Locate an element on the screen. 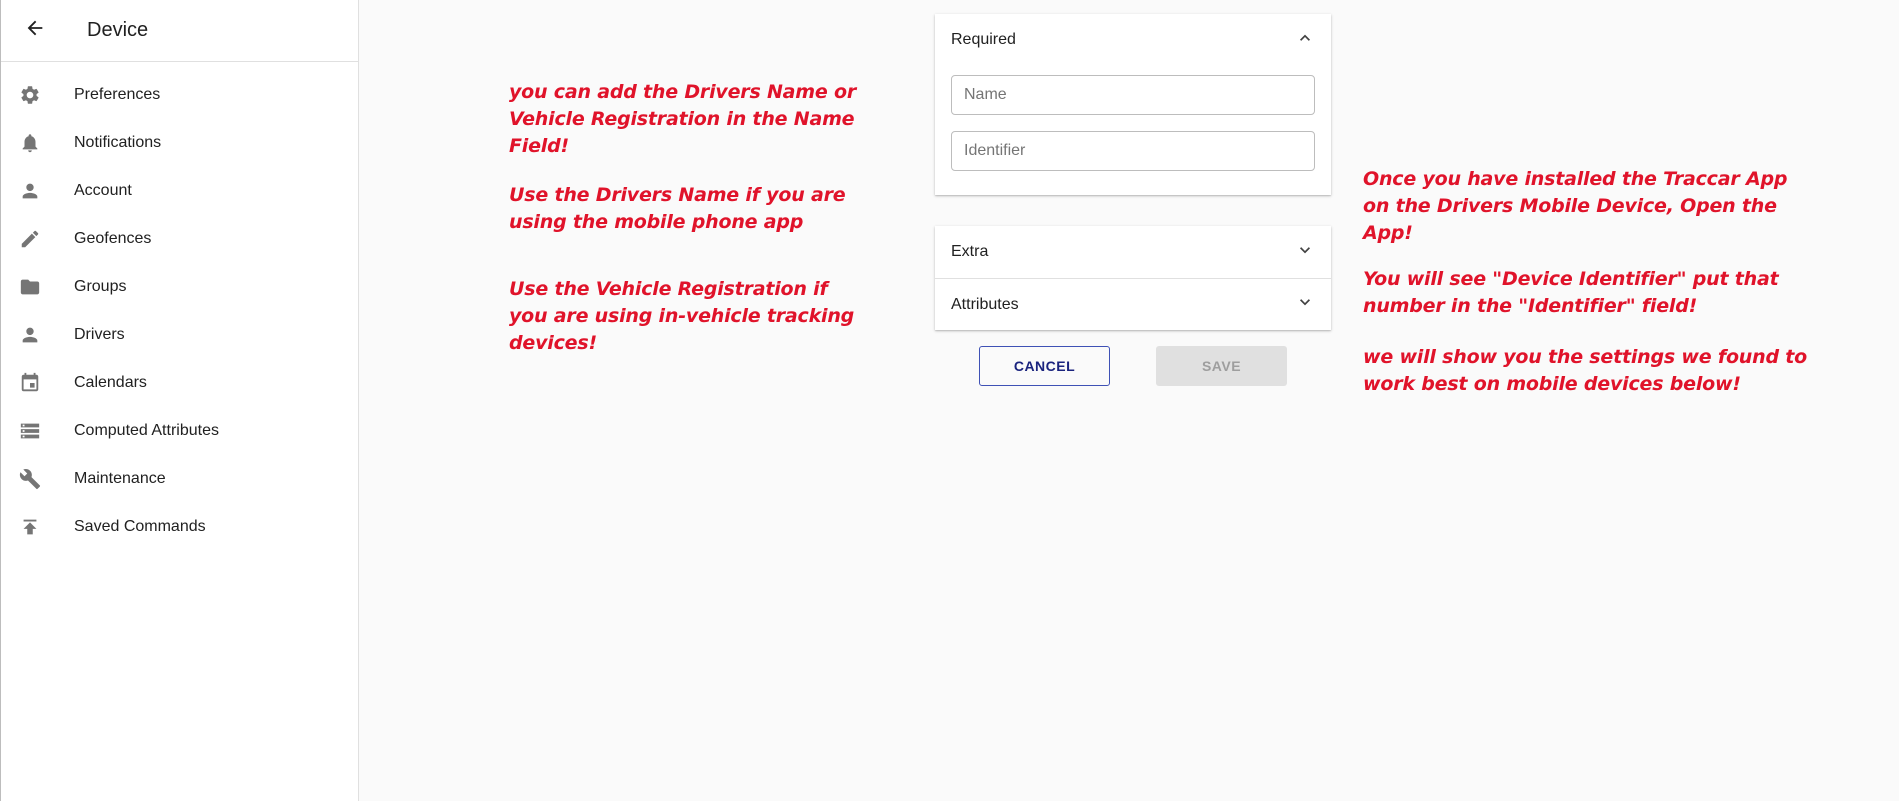  bell-icon is located at coordinates (30, 143).